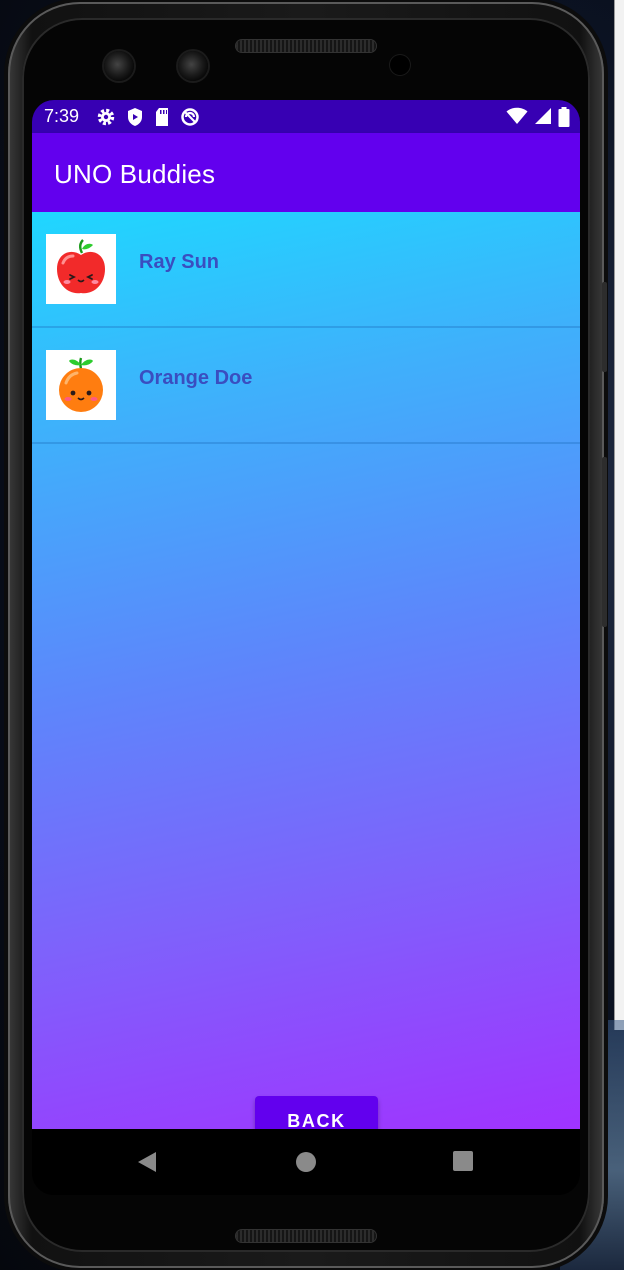  What do you see at coordinates (190, 117) in the screenshot?
I see `accessibility-icon` at bounding box center [190, 117].